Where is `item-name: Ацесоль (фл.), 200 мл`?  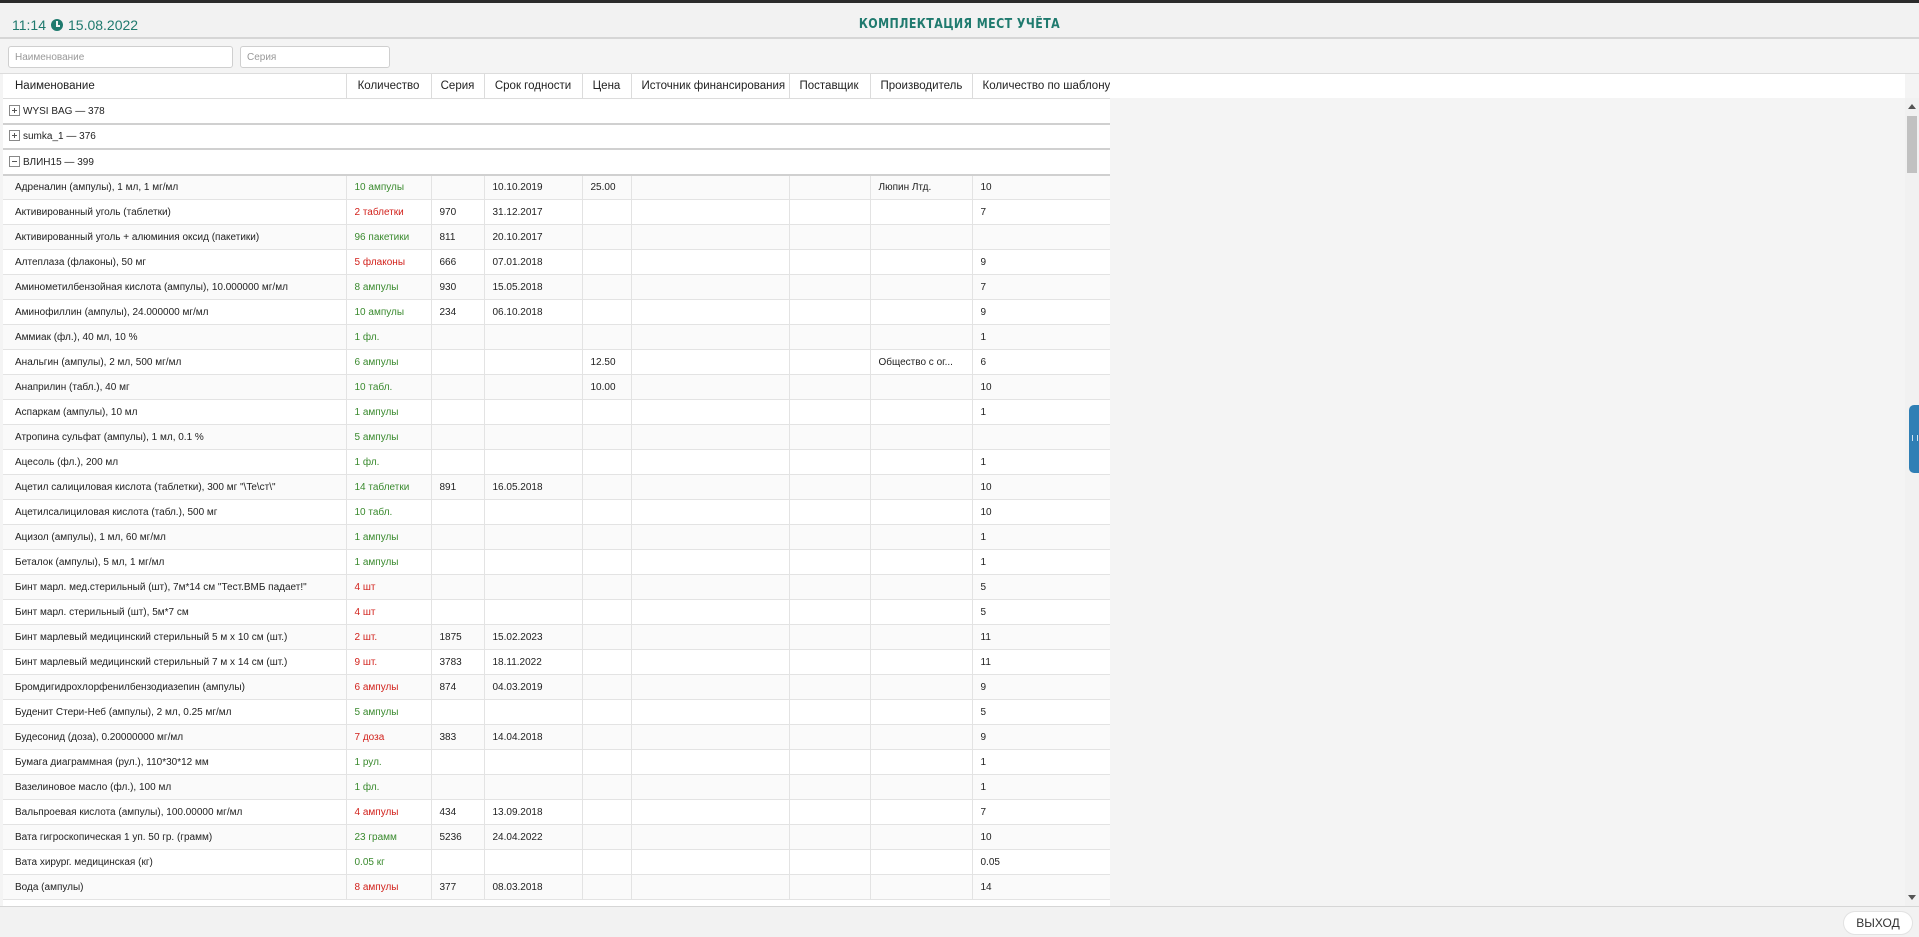 item-name: Ацесоль (фл.), 200 мл is located at coordinates (175, 462).